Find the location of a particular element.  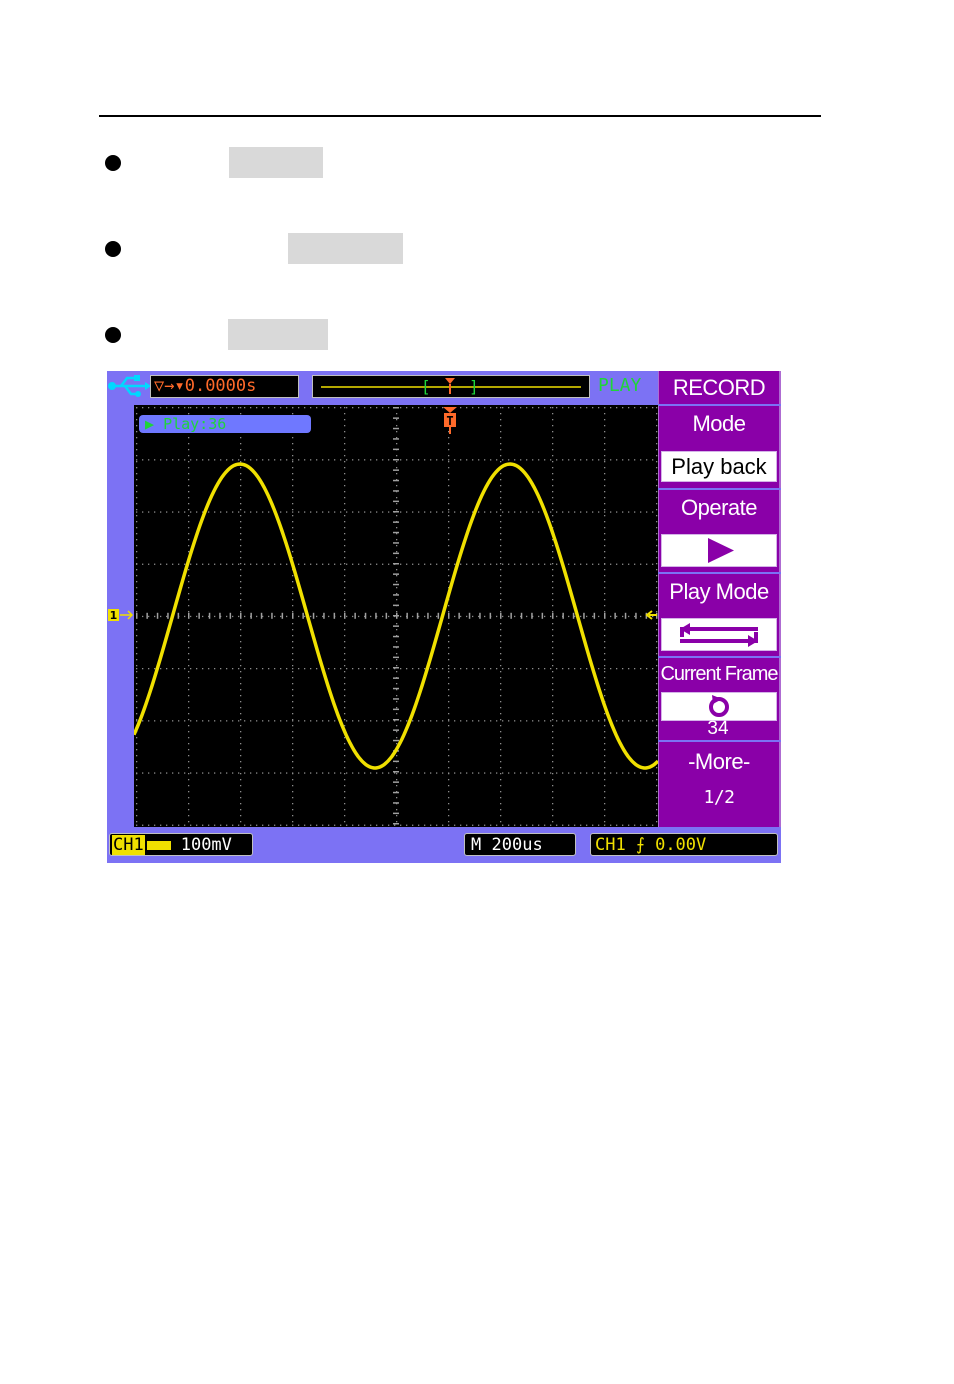

mode-value: Play back is located at coordinates (719, 466).